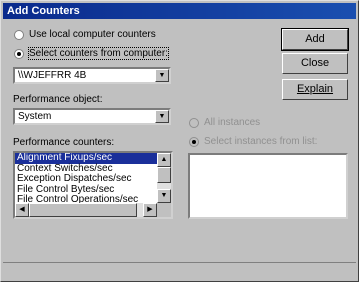 The width and height of the screenshot is (359, 282). I want to click on local-computer-radio, so click(19, 35).